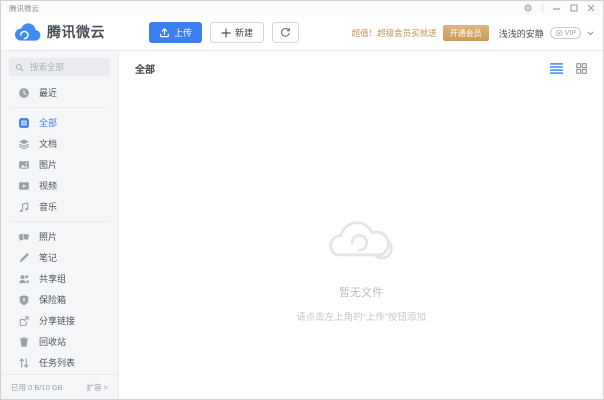  What do you see at coordinates (24, 258) in the screenshot?
I see `pen-icon` at bounding box center [24, 258].